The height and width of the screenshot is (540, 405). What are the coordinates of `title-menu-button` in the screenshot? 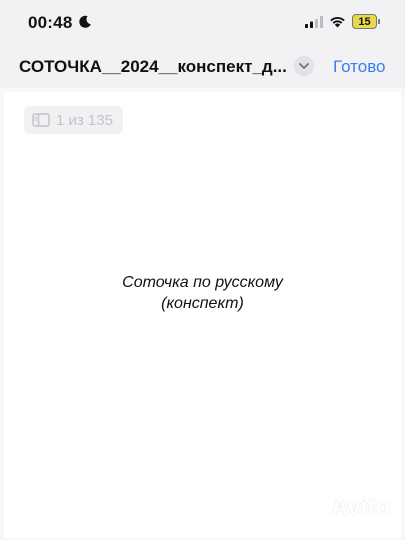 It's located at (304, 66).